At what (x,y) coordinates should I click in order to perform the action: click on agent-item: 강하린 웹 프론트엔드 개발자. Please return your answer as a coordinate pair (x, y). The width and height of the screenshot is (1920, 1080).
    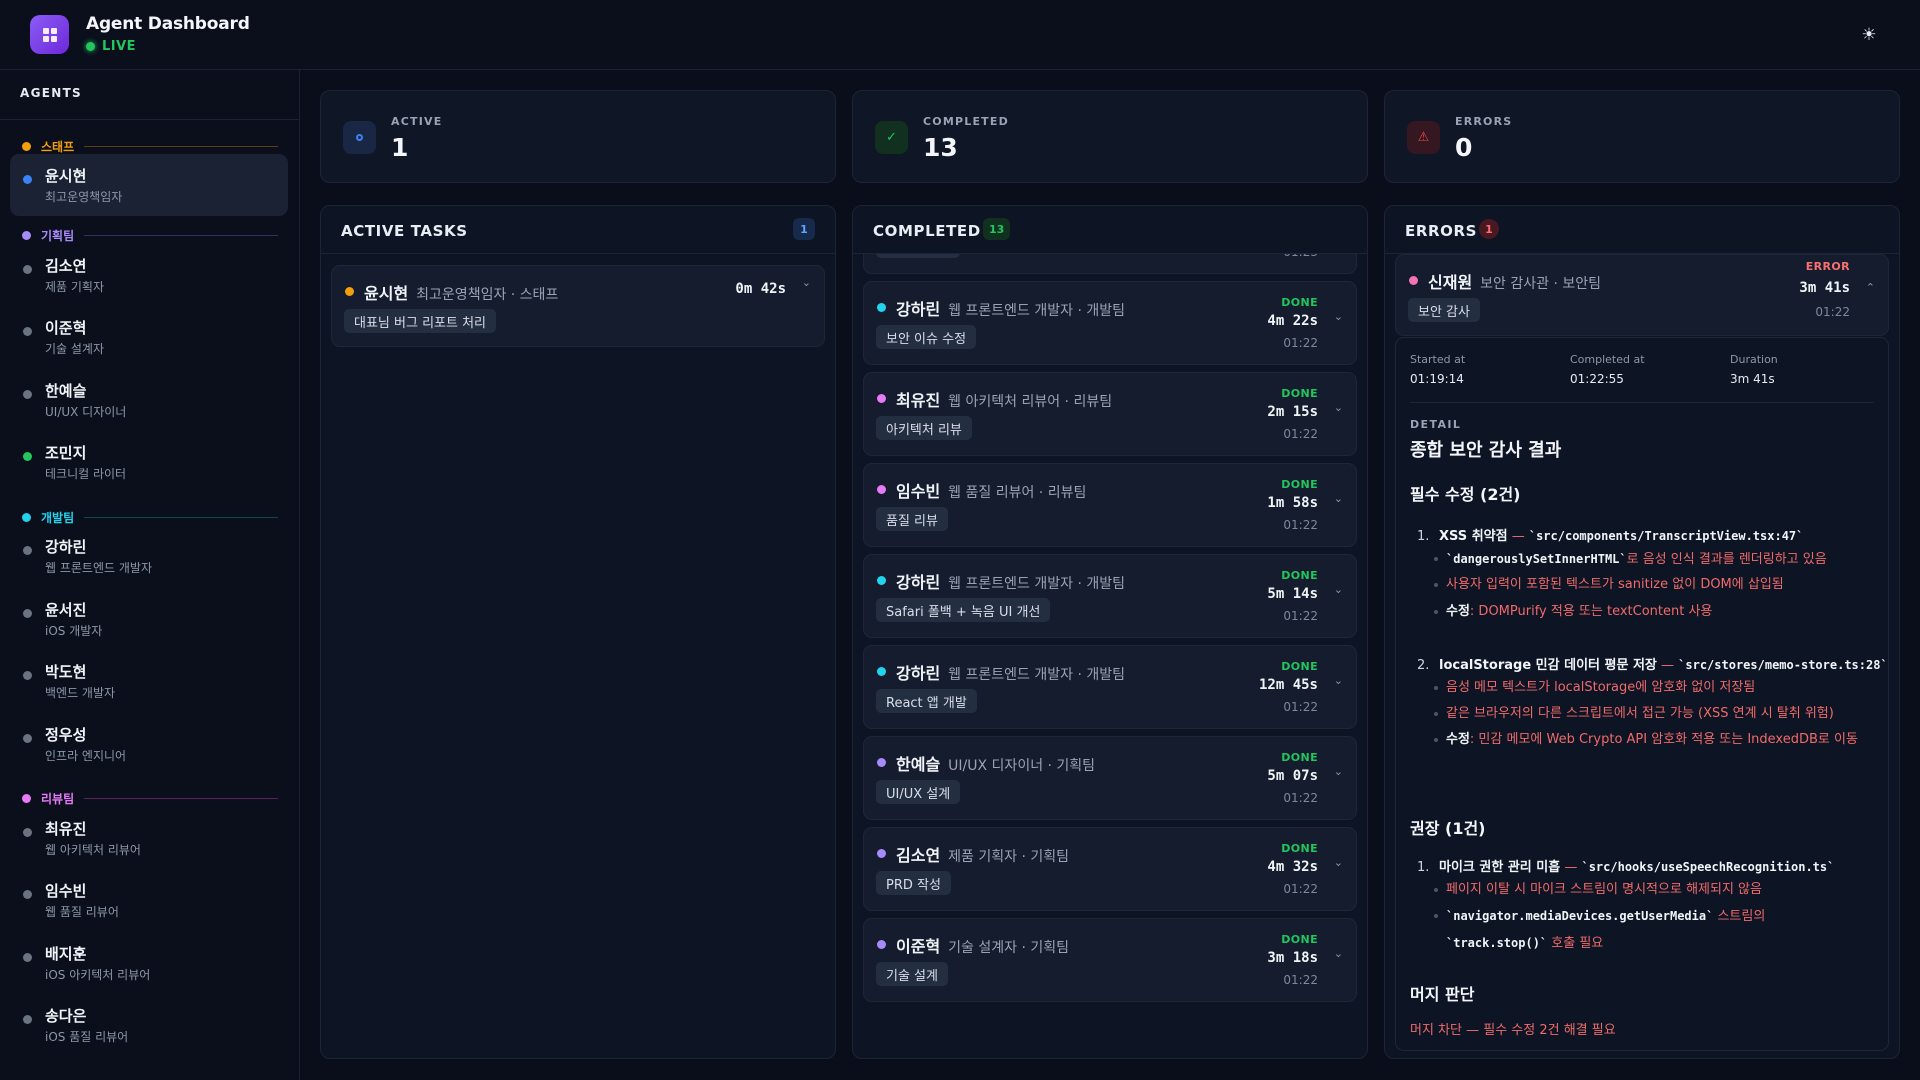
    Looking at the image, I should click on (149, 556).